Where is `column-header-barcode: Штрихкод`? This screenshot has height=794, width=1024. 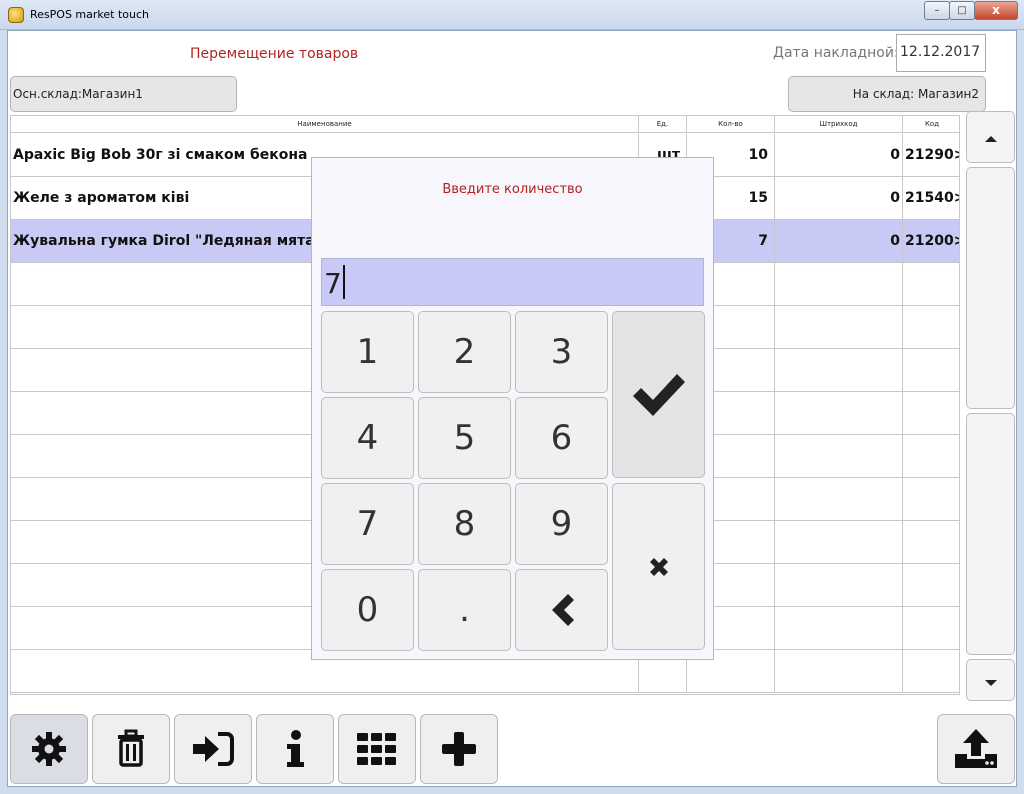 column-header-barcode: Штрихкод is located at coordinates (839, 124).